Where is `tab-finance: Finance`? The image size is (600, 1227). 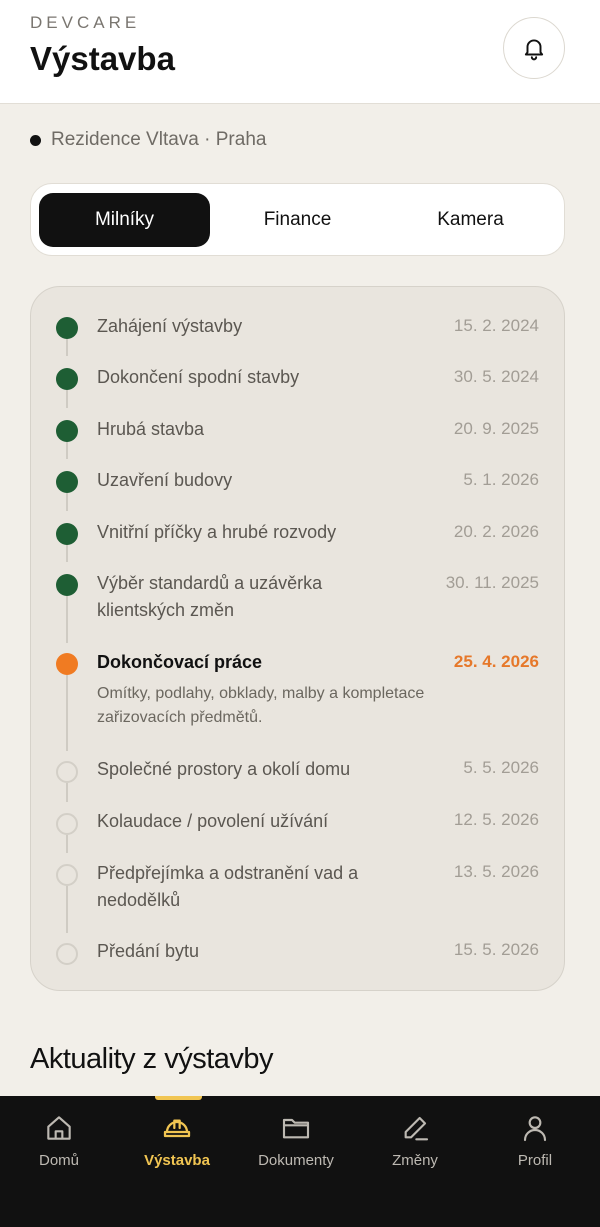
tab-finance: Finance is located at coordinates (297, 220).